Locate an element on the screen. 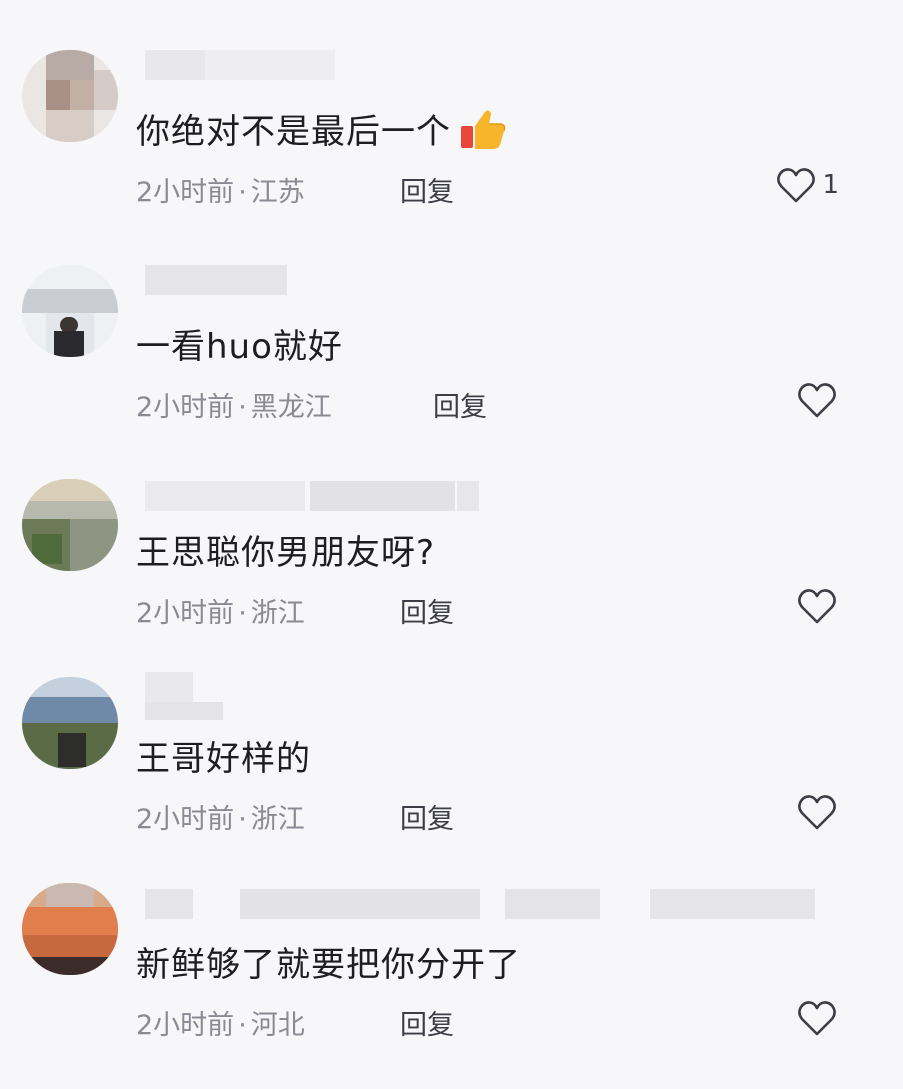 The image size is (903, 1089). comment-text: 王思聪你男朋友呀? is located at coordinates (286, 553).